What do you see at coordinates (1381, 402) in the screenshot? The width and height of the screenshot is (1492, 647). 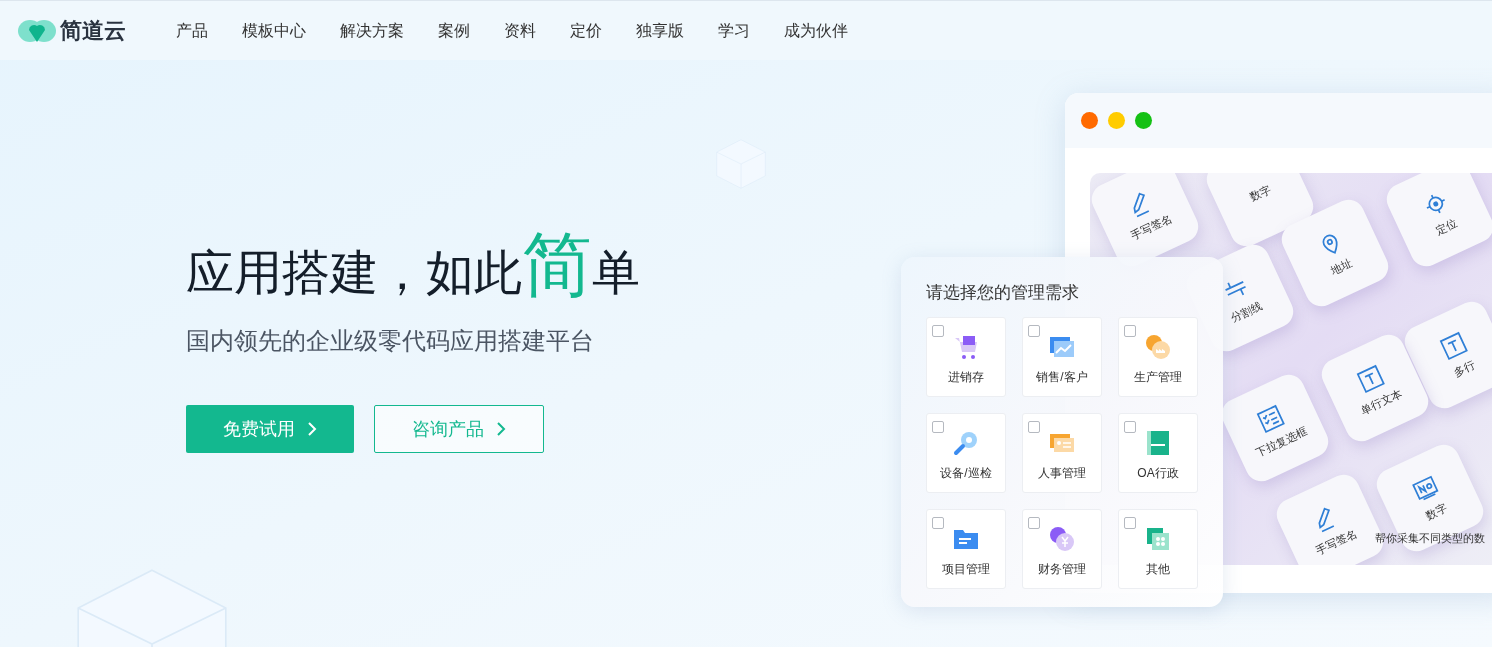 I see `field-tile-label: 单行文本` at bounding box center [1381, 402].